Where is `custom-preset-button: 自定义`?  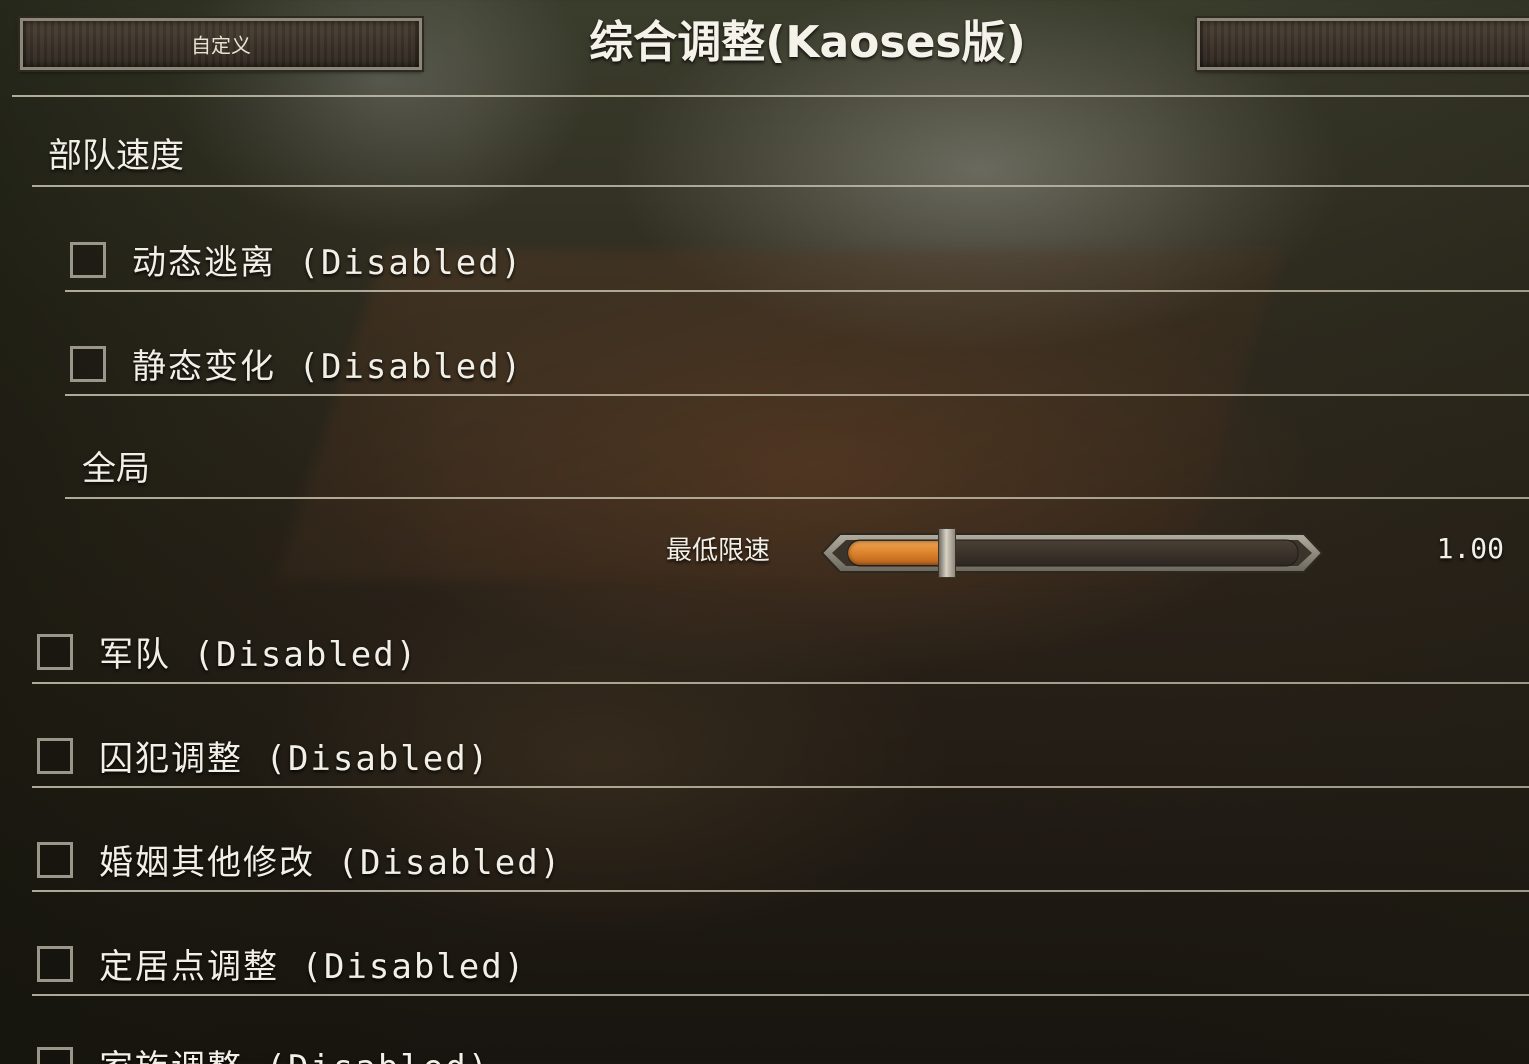 custom-preset-button: 自定义 is located at coordinates (221, 44).